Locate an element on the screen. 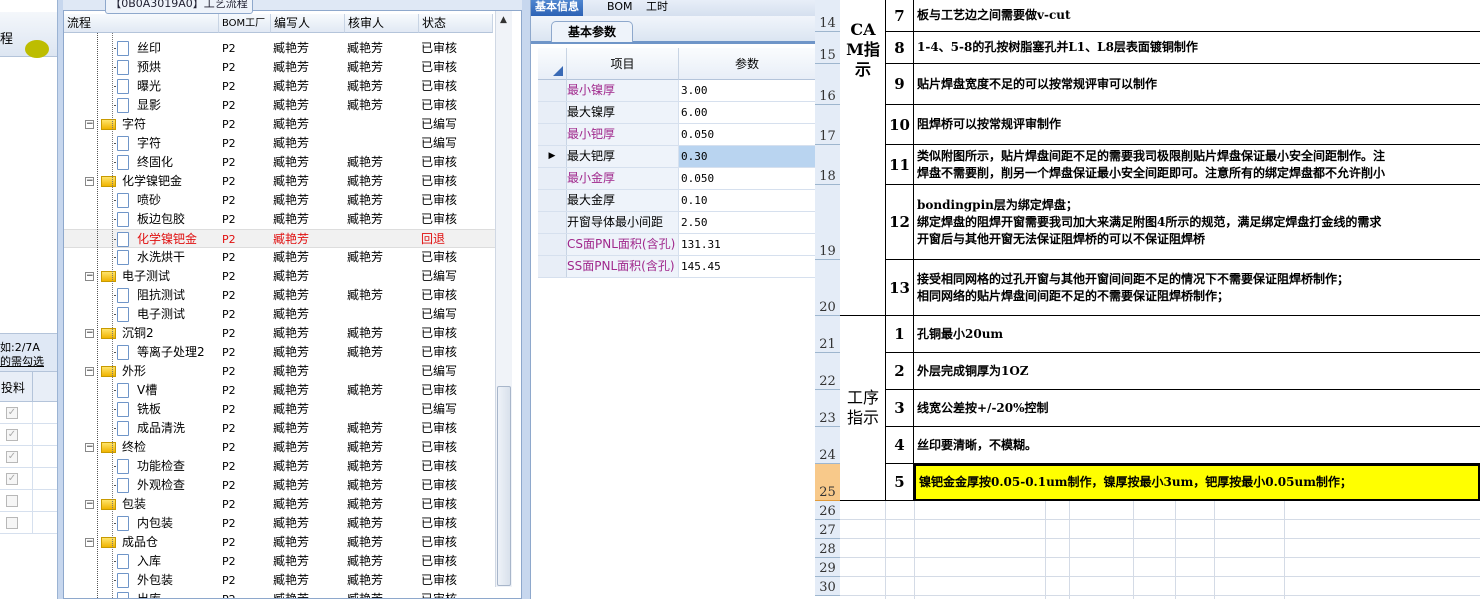 The width and height of the screenshot is (1480, 599). tree-row: 终固化 P2 臧艳芳 臧艳芳 已审核 is located at coordinates (284, 162).